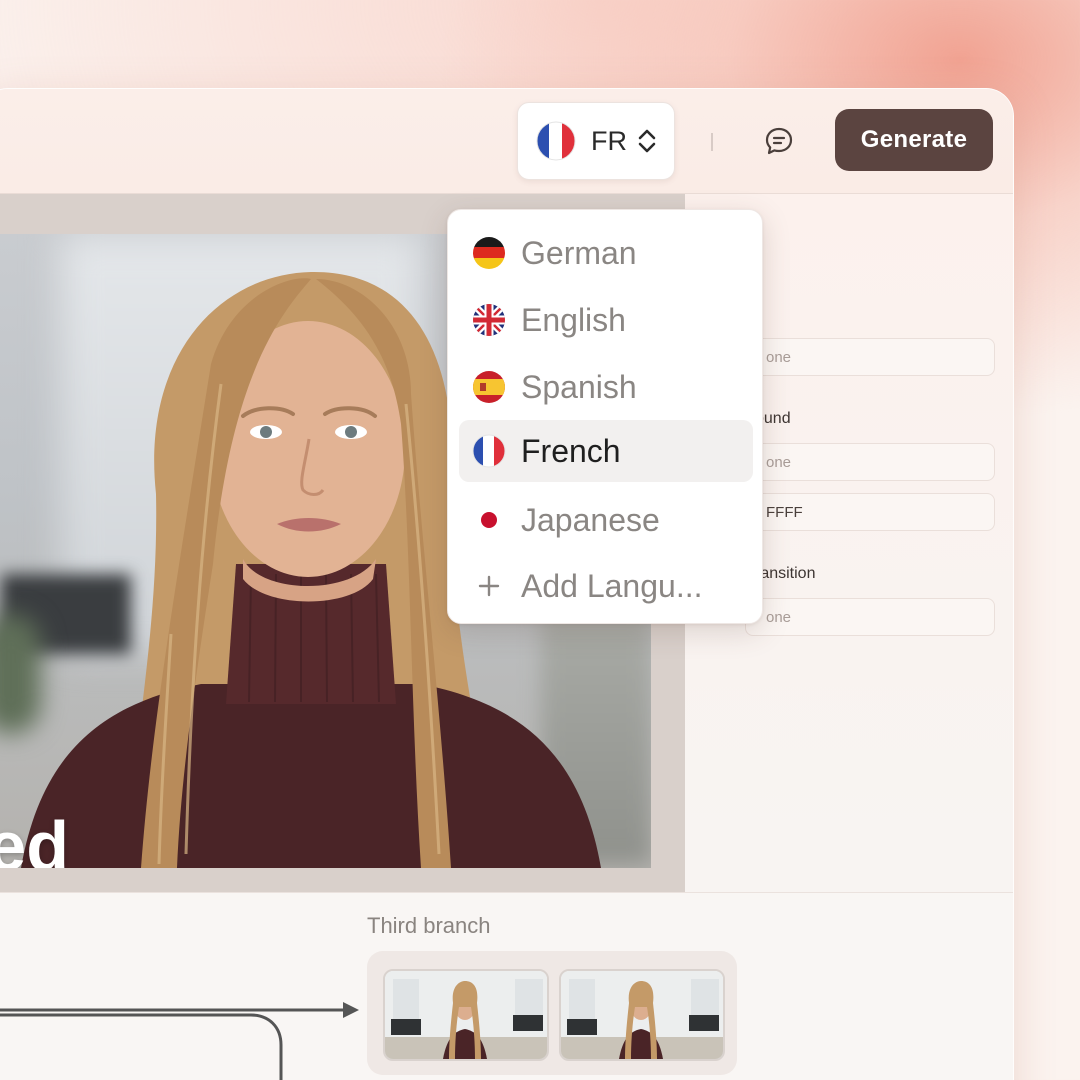  I want to click on transition-field-value: one, so click(779, 617).